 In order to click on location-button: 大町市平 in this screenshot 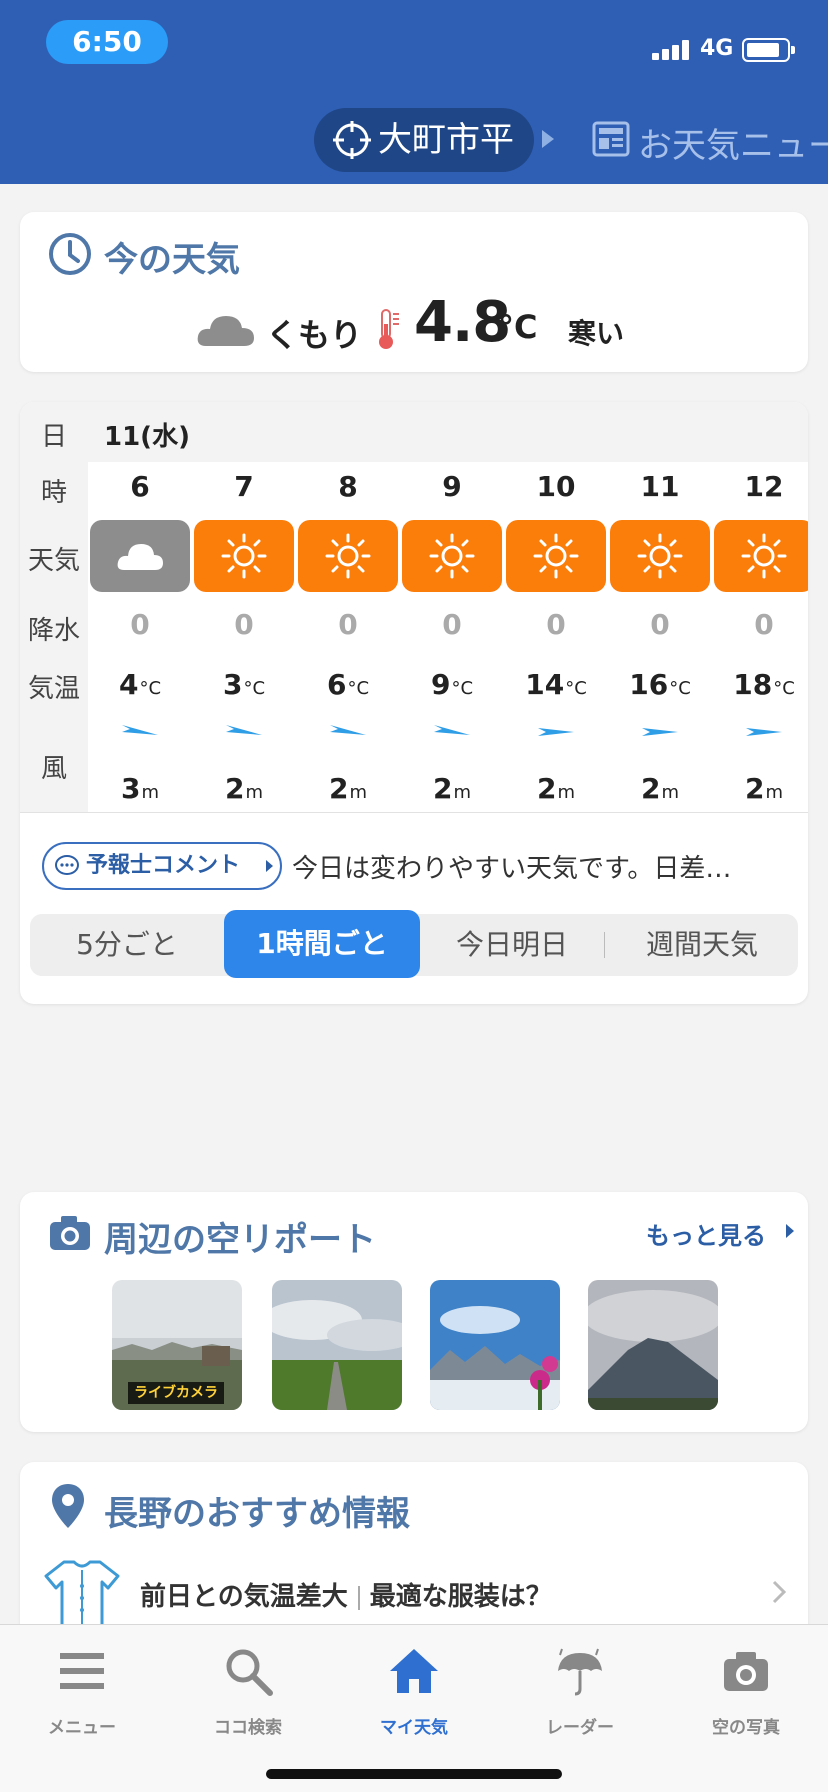, I will do `click(424, 140)`.